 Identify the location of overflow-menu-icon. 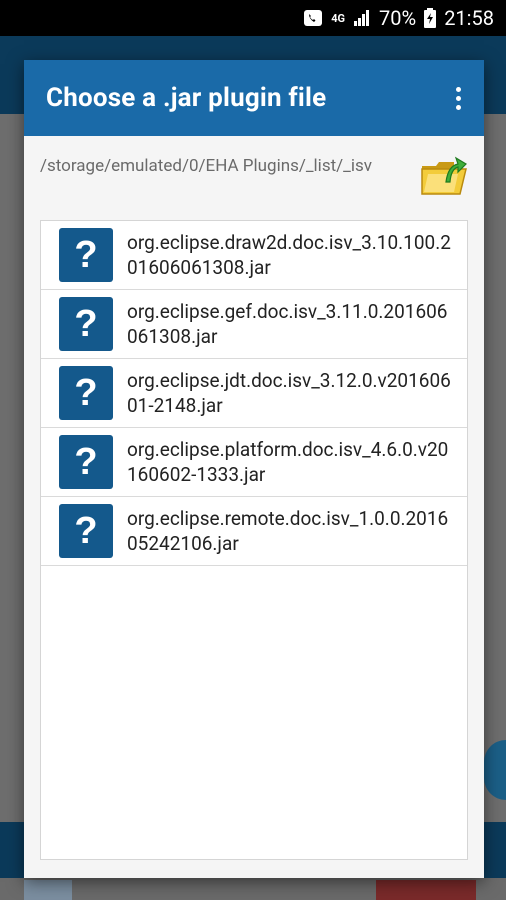
(458, 98).